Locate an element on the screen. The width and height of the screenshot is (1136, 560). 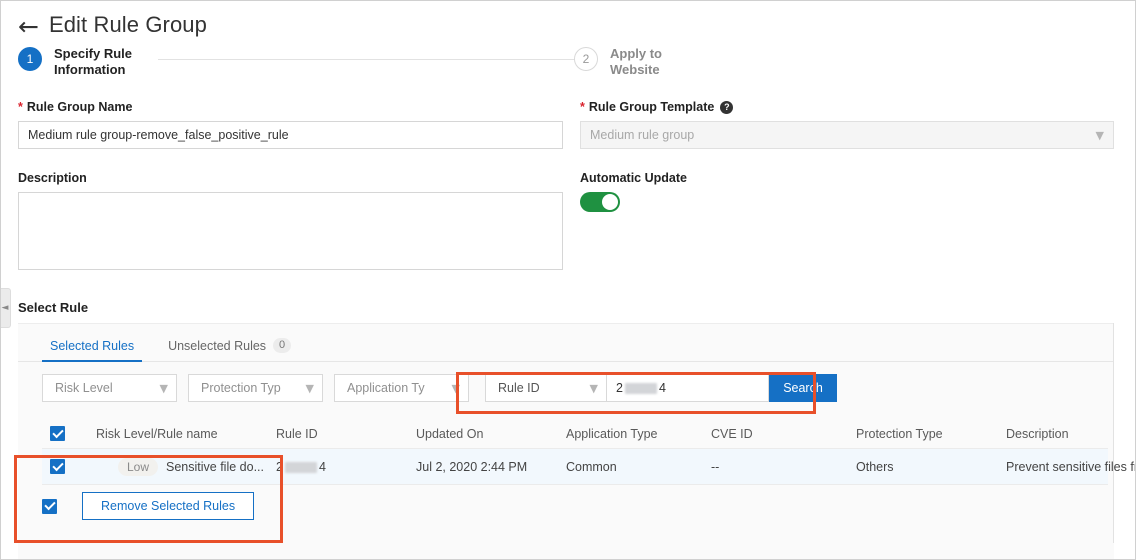
tab-unselected-rules: Unselected Rules 0 is located at coordinates (229, 349).